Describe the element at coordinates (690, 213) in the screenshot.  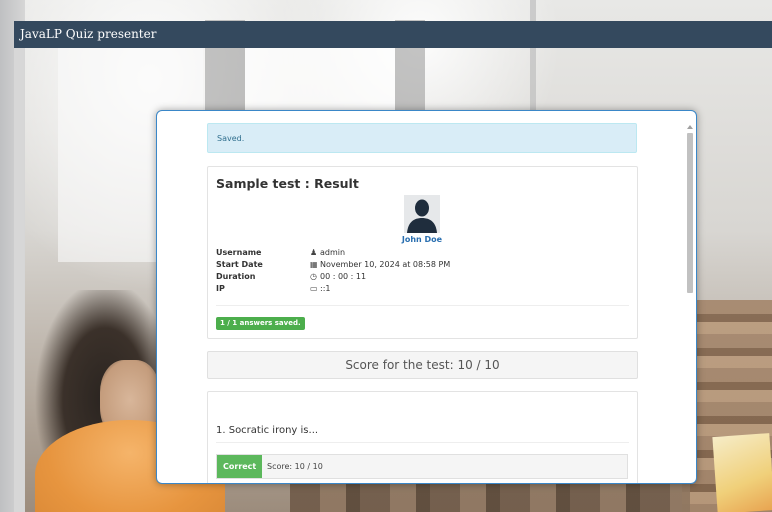
I see `modal-scrollbar` at that location.